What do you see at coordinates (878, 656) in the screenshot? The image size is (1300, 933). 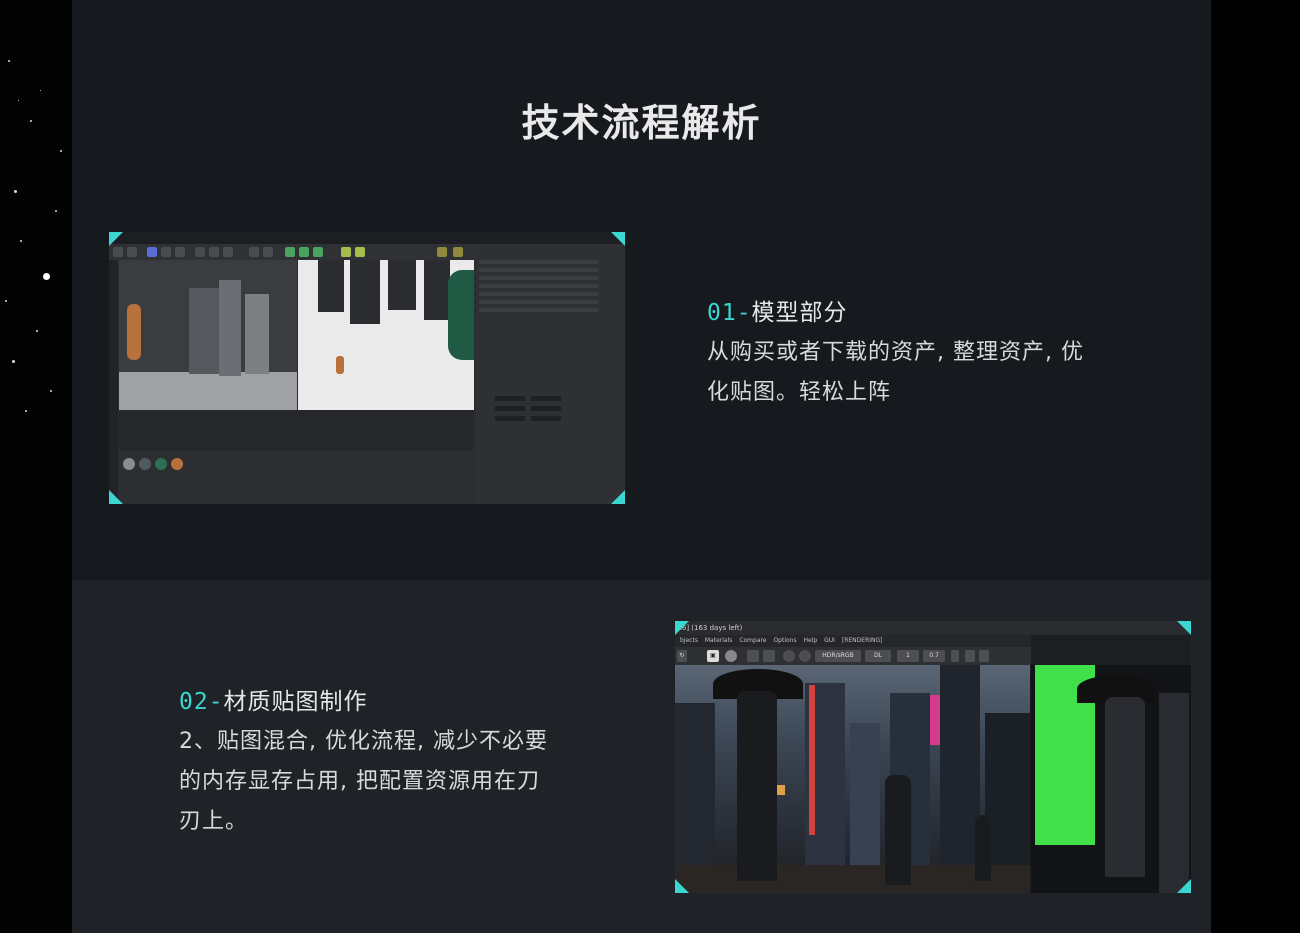 I see `kernel-select: DL` at bounding box center [878, 656].